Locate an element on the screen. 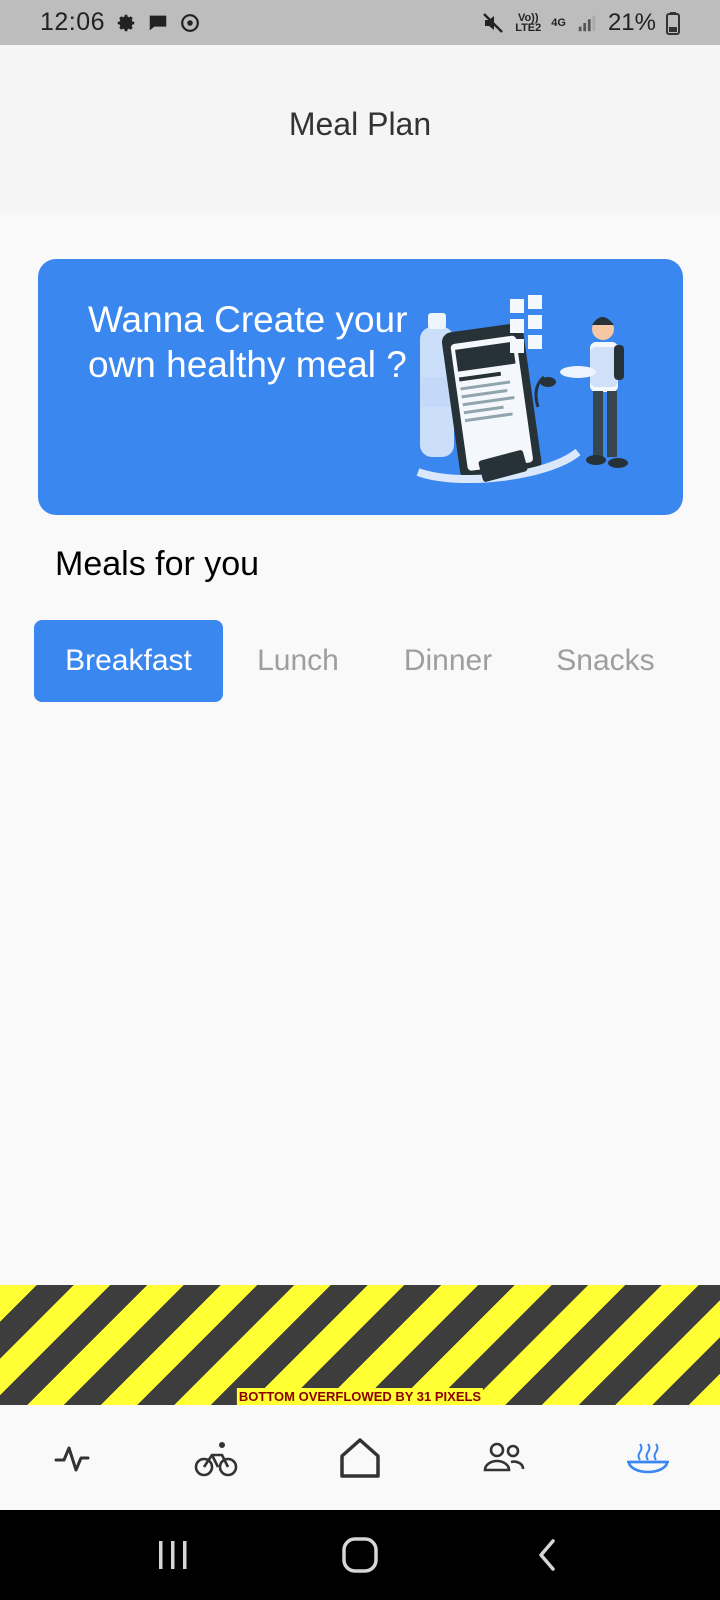 The width and height of the screenshot is (720, 1600). meal-bowl-icon is located at coordinates (648, 1457).